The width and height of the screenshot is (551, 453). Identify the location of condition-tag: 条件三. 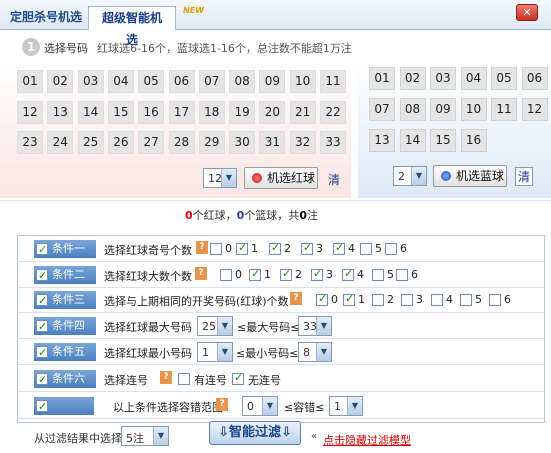
(65, 300).